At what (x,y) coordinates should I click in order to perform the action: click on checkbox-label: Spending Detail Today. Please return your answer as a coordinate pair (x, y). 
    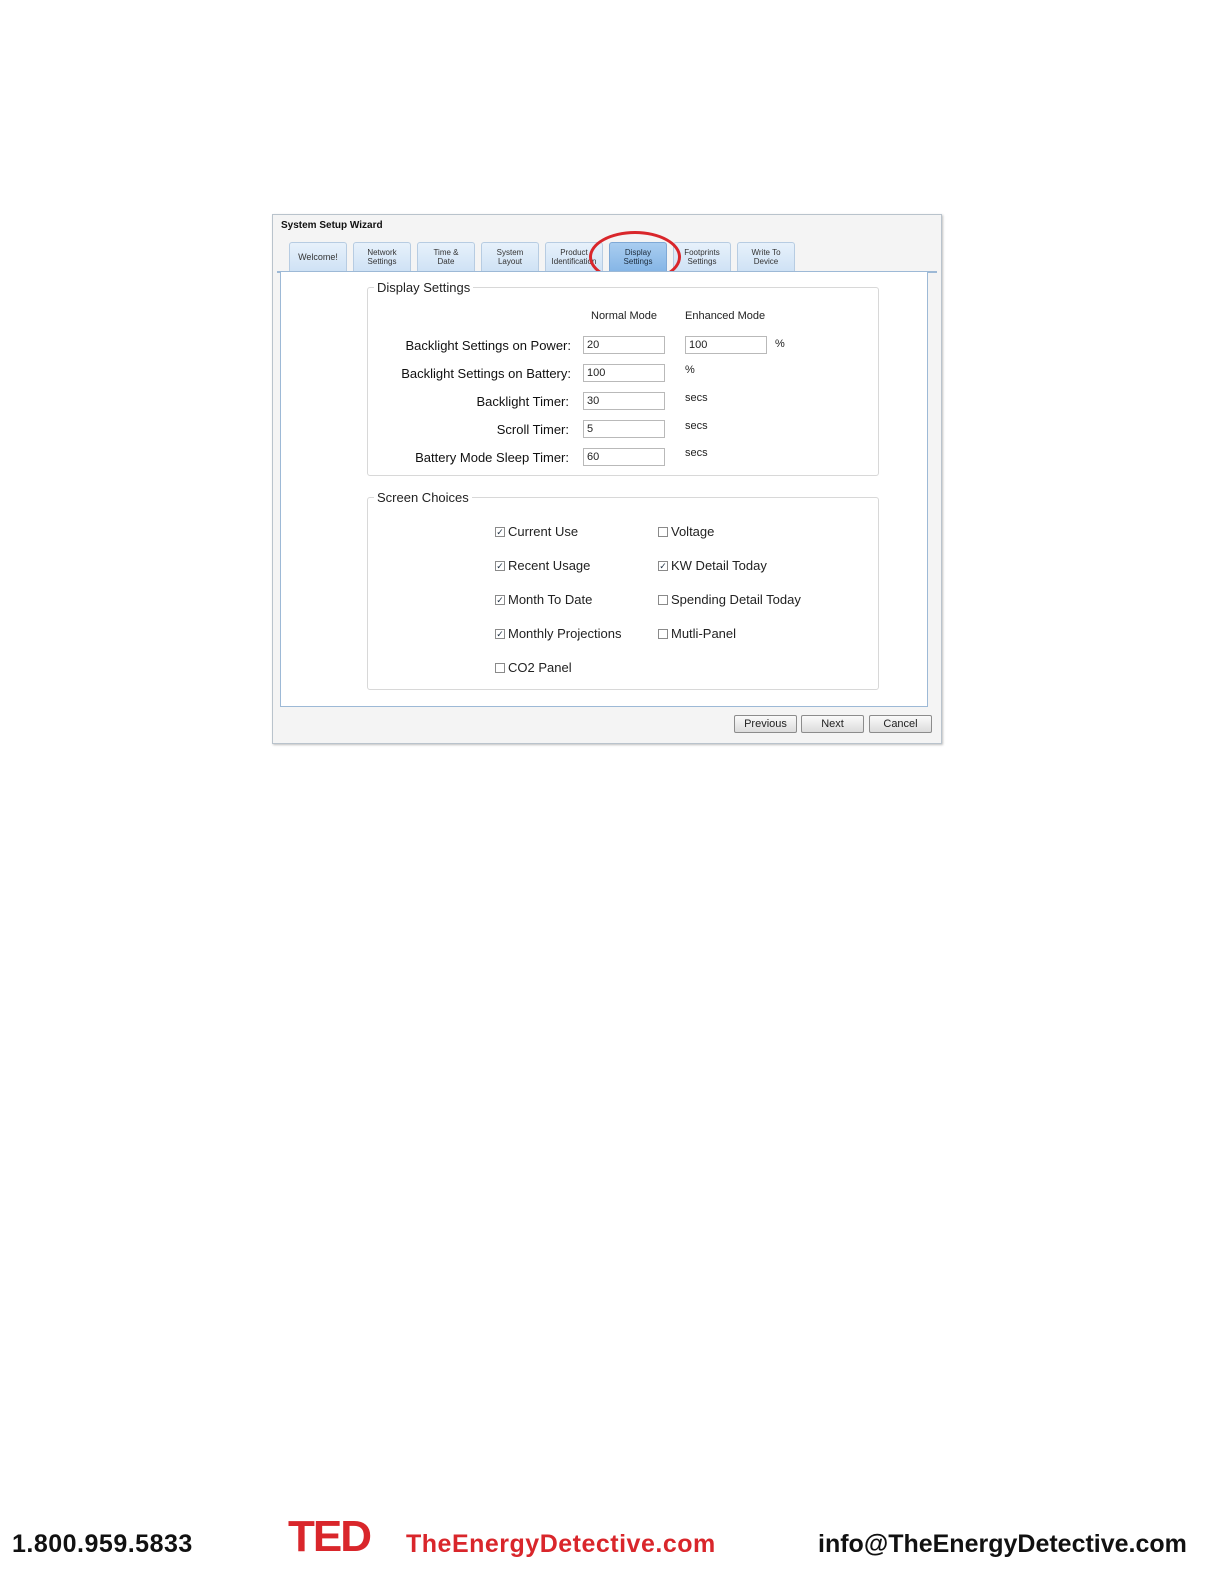
    Looking at the image, I should click on (736, 599).